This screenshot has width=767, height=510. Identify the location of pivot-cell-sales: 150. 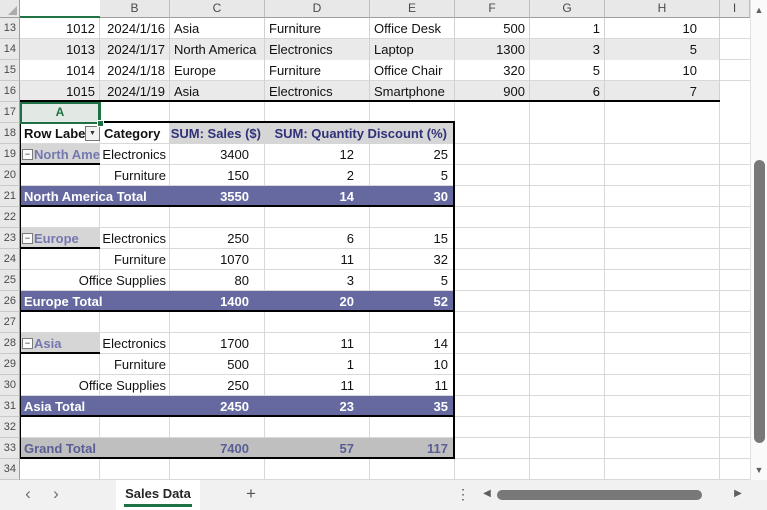
(217, 175).